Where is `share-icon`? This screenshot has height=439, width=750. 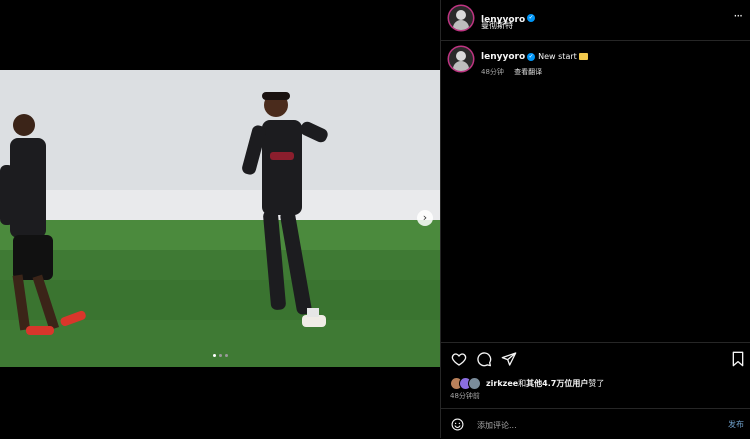
share-icon is located at coordinates (509, 359).